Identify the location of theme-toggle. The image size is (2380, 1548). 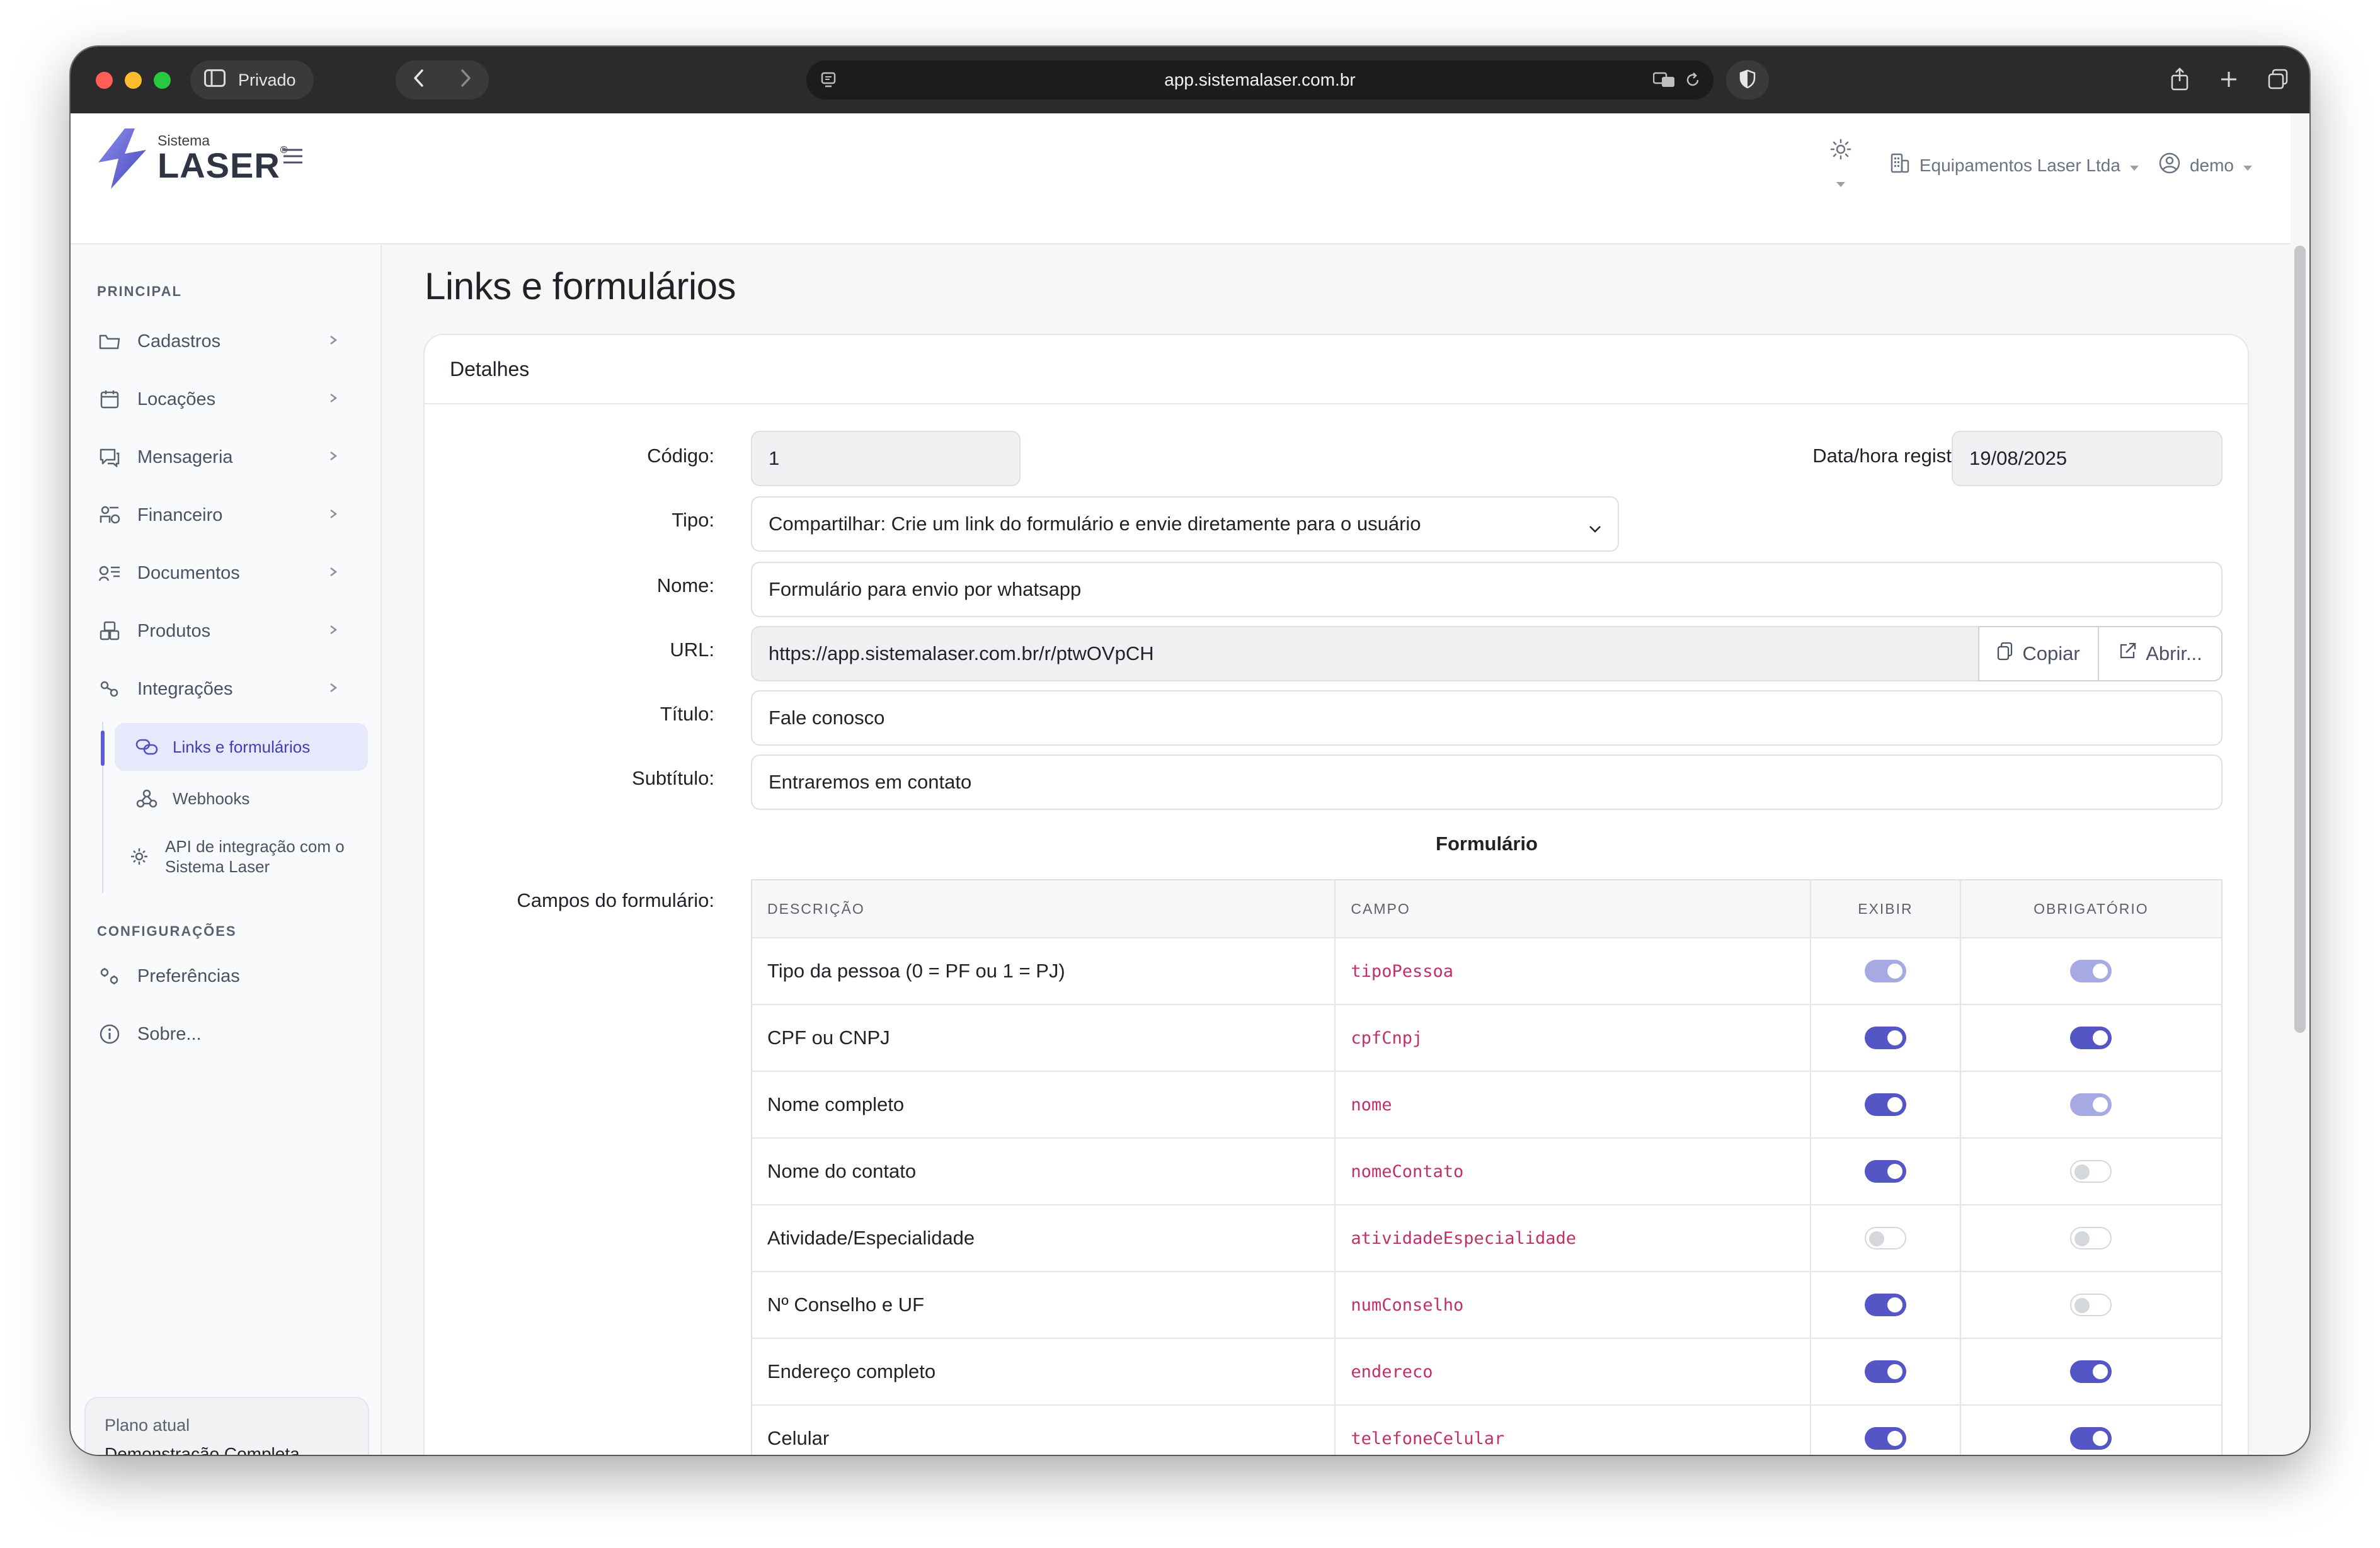
(1840, 165).